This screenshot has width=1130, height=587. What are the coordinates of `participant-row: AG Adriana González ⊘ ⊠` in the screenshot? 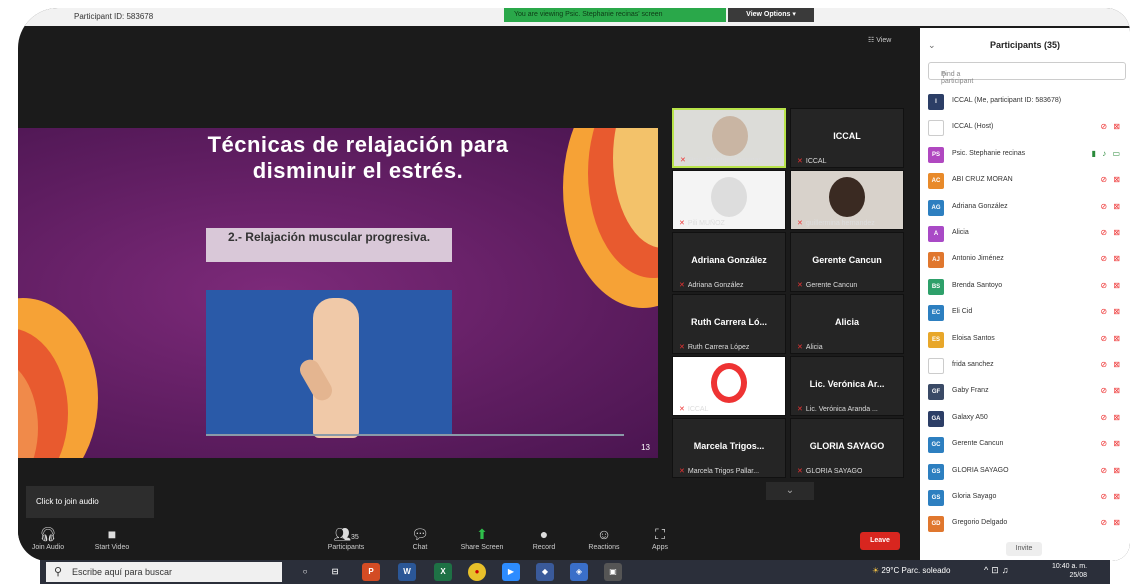 It's located at (1025, 209).